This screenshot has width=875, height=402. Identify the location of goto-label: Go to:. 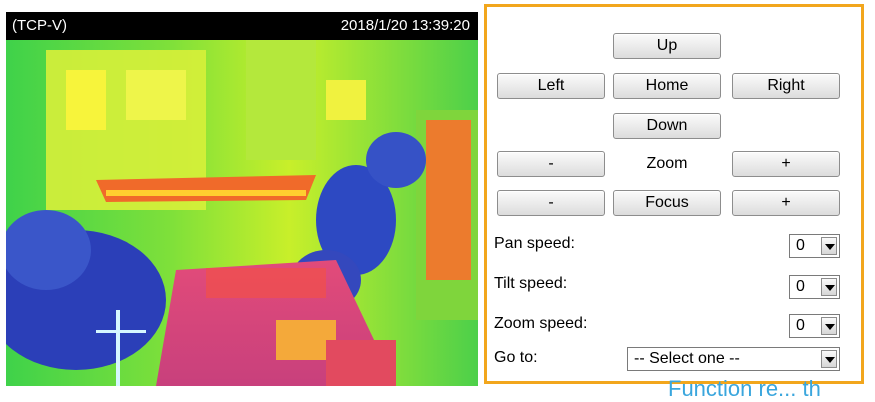
(516, 357).